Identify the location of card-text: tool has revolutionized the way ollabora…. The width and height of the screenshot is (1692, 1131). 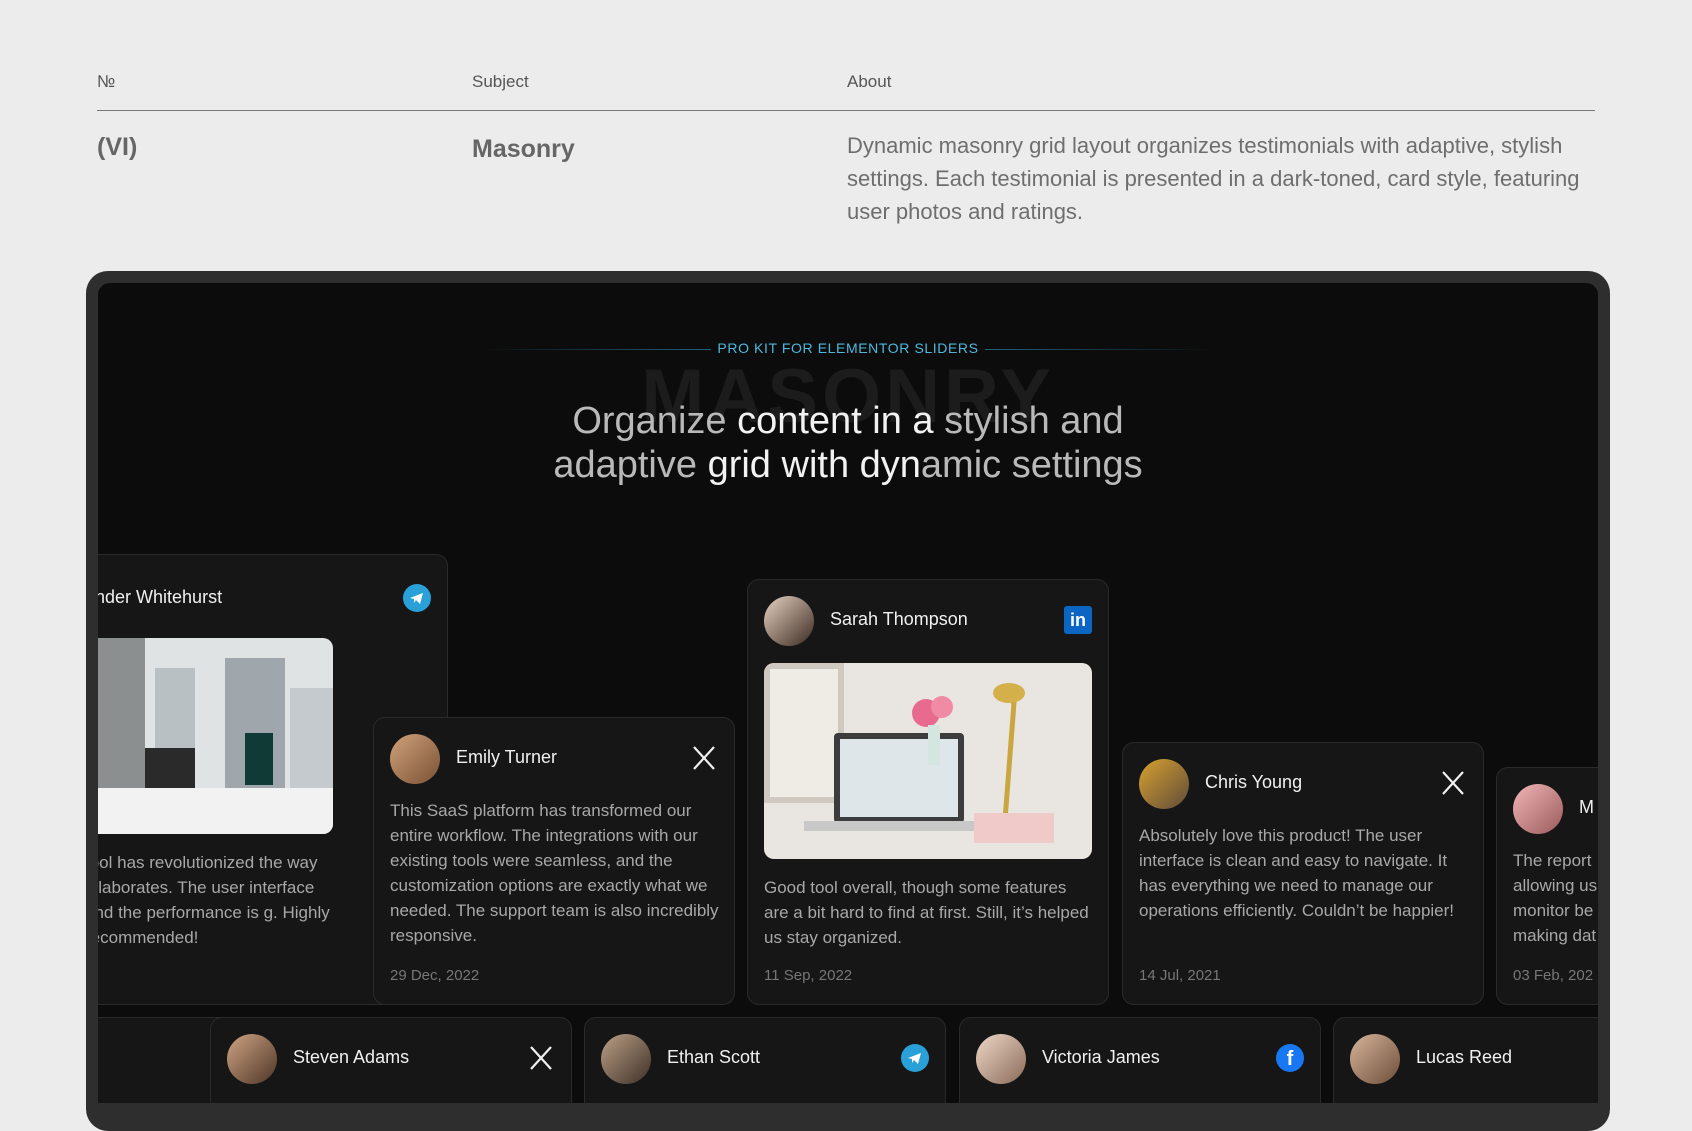
(214, 900).